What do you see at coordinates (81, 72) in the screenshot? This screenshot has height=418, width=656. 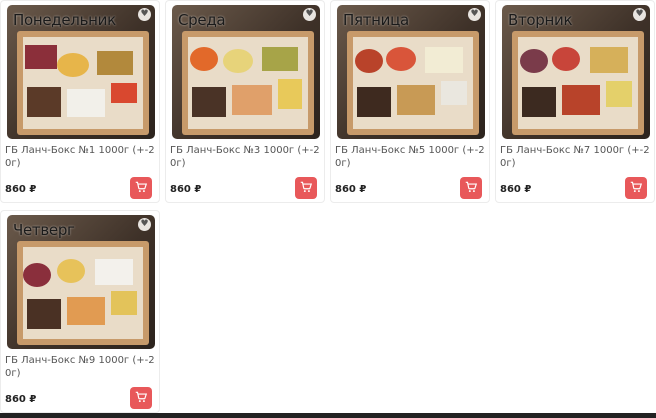 I see `product-image: Понедельник ♥` at bounding box center [81, 72].